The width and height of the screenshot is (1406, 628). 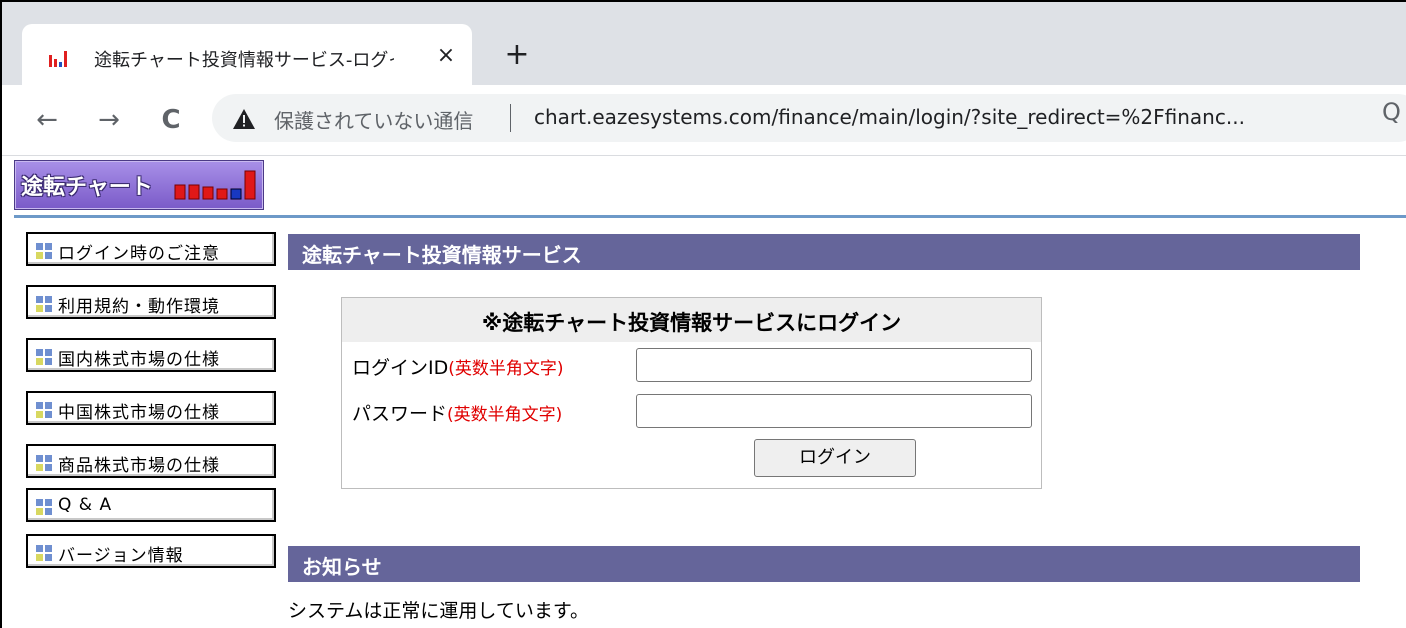 What do you see at coordinates (510, 118) in the screenshot?
I see `omnibox-separator` at bounding box center [510, 118].